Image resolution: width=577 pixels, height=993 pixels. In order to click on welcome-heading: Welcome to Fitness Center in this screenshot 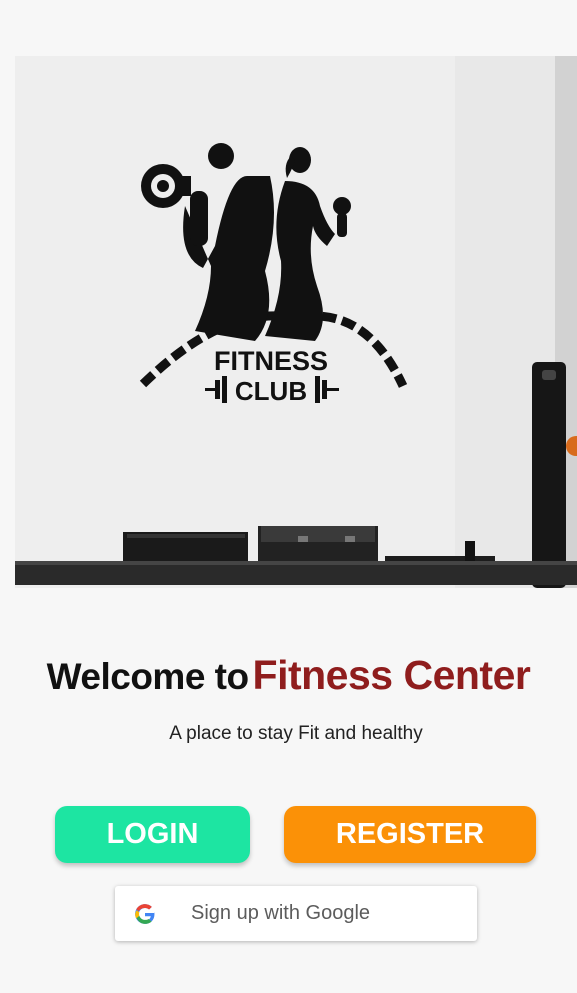, I will do `click(288, 675)`.